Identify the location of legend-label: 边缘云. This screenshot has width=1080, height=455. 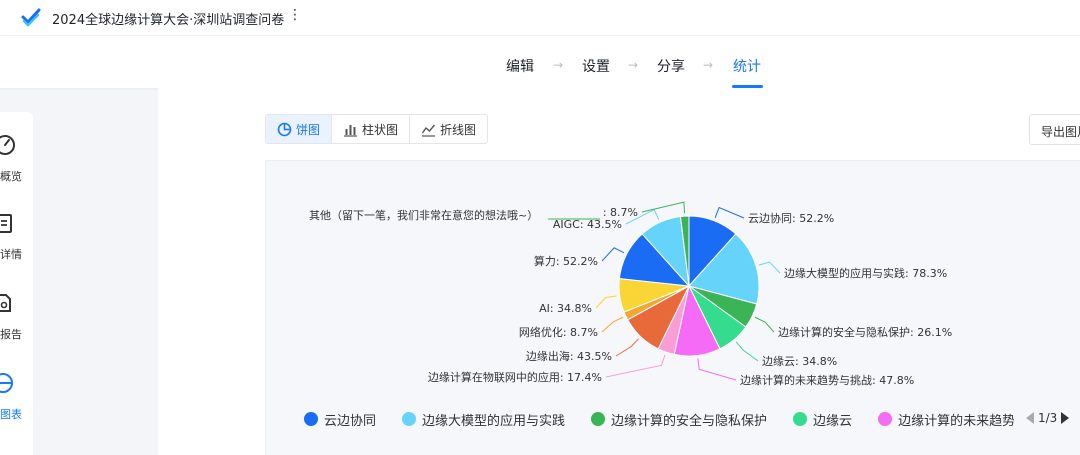
(833, 421).